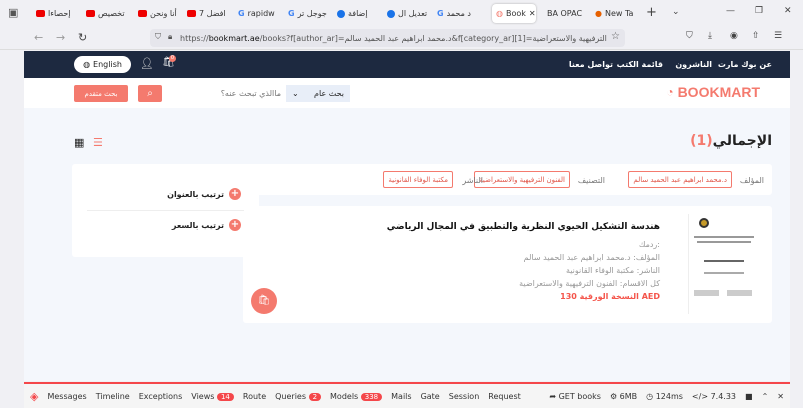 The height and width of the screenshot is (408, 803). Describe the element at coordinates (34, 396) in the screenshot. I see `laravel-icon: ◈` at that location.